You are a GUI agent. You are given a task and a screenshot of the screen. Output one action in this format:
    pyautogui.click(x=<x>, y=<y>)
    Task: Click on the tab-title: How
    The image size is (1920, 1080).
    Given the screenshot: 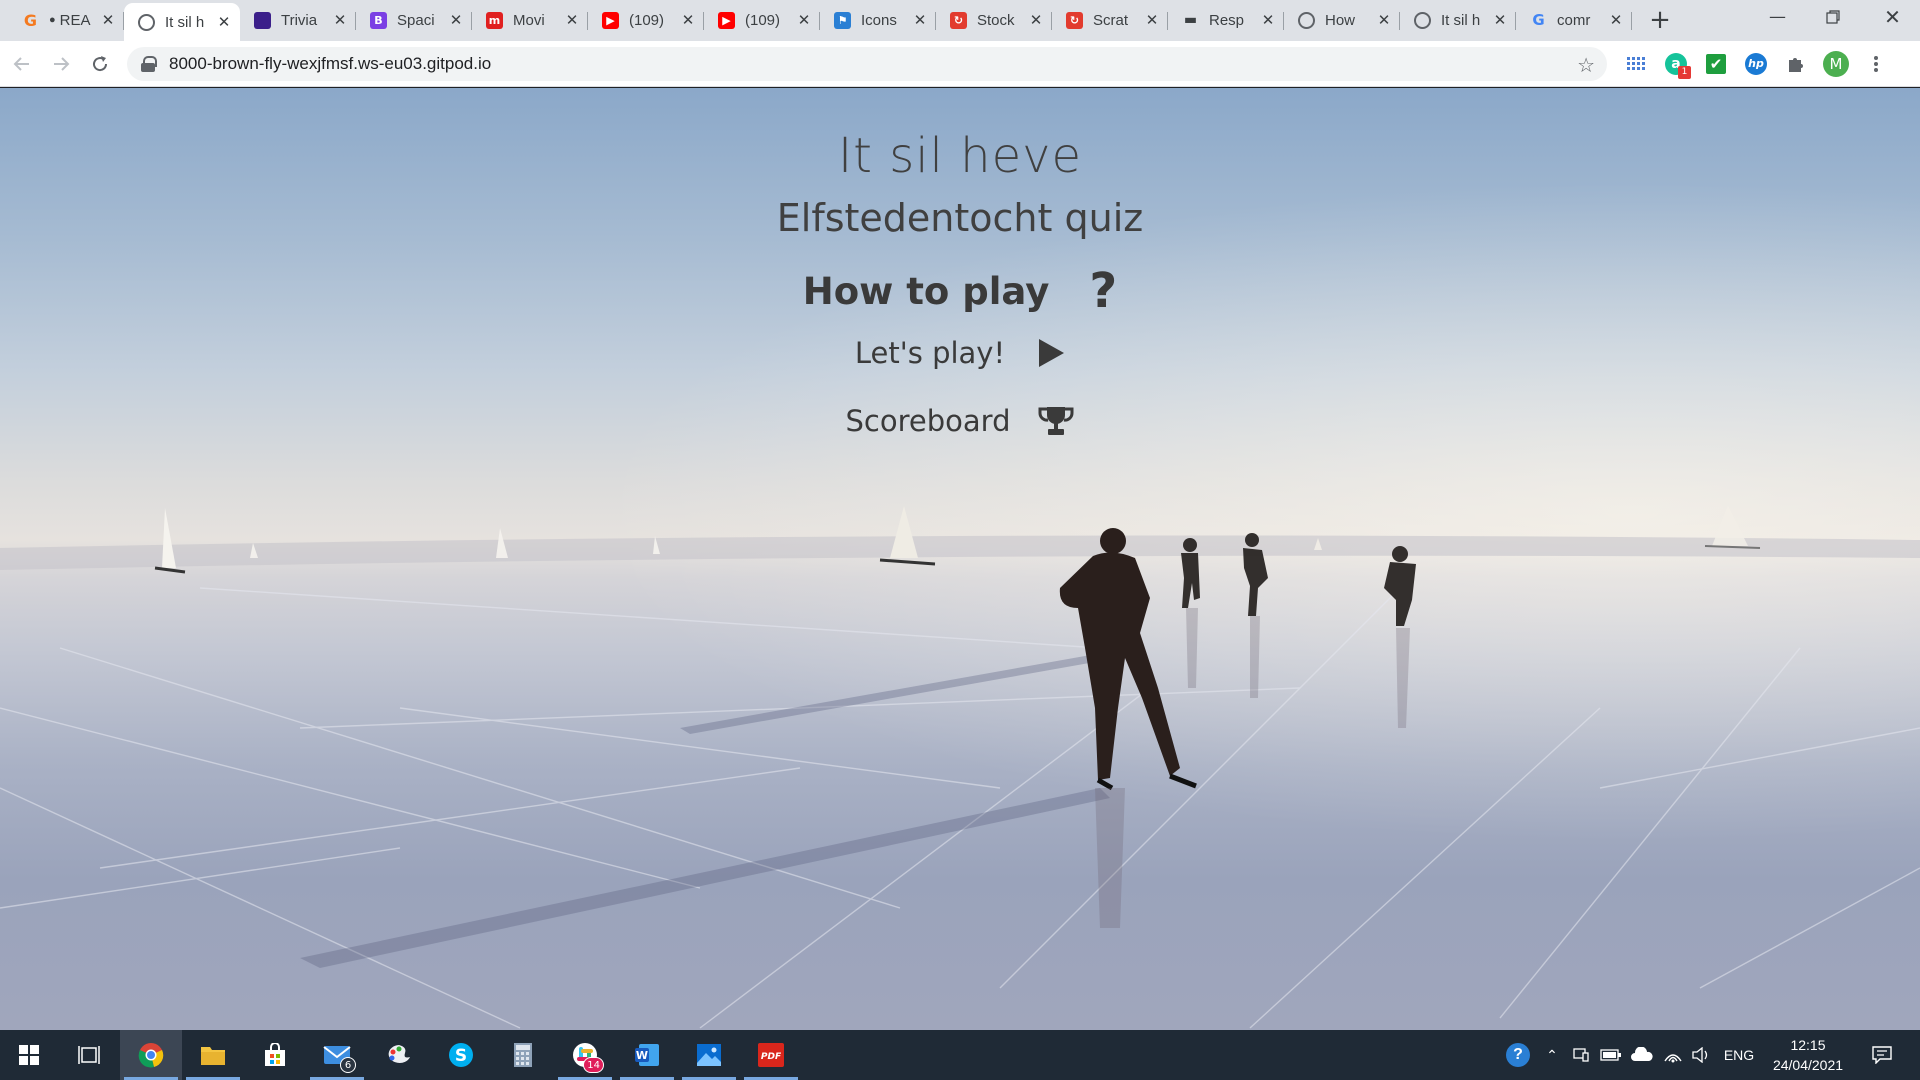 What is the action you would take?
    pyautogui.click(x=1340, y=20)
    